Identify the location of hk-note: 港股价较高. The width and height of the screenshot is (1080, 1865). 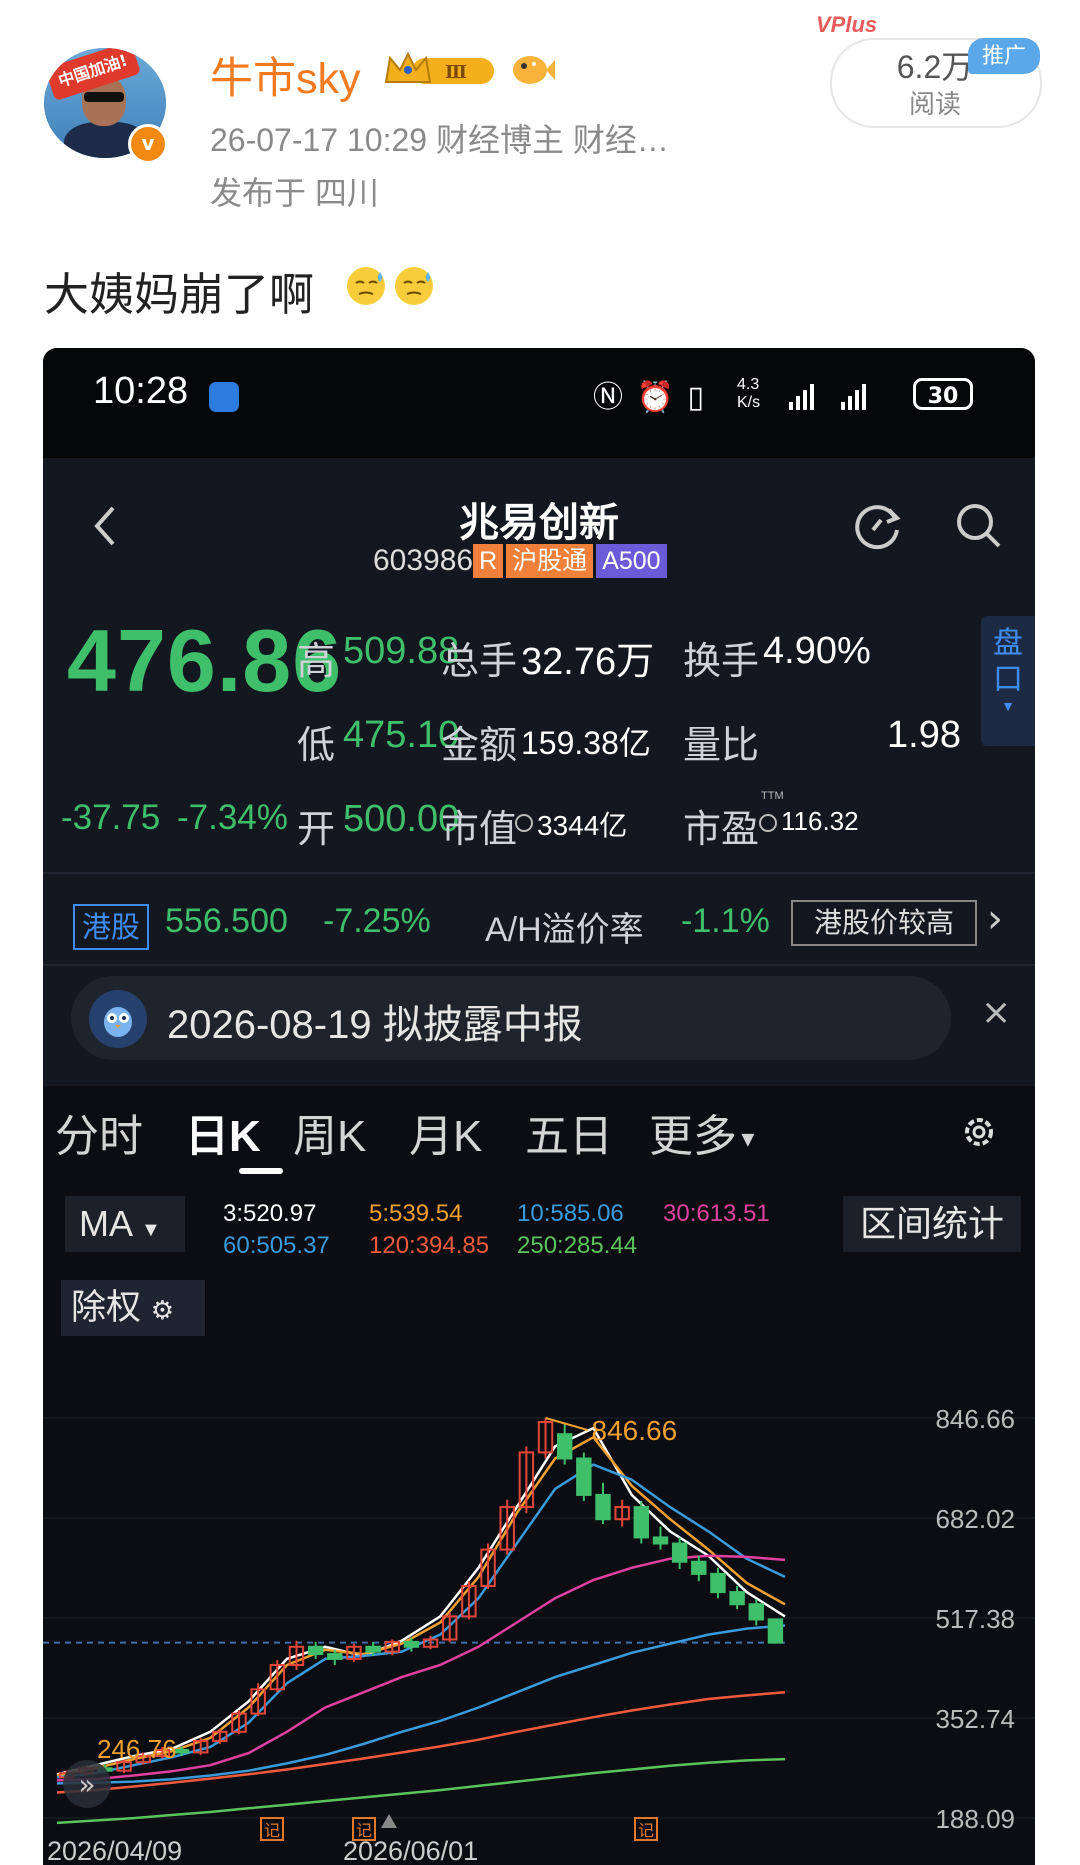
(884, 923).